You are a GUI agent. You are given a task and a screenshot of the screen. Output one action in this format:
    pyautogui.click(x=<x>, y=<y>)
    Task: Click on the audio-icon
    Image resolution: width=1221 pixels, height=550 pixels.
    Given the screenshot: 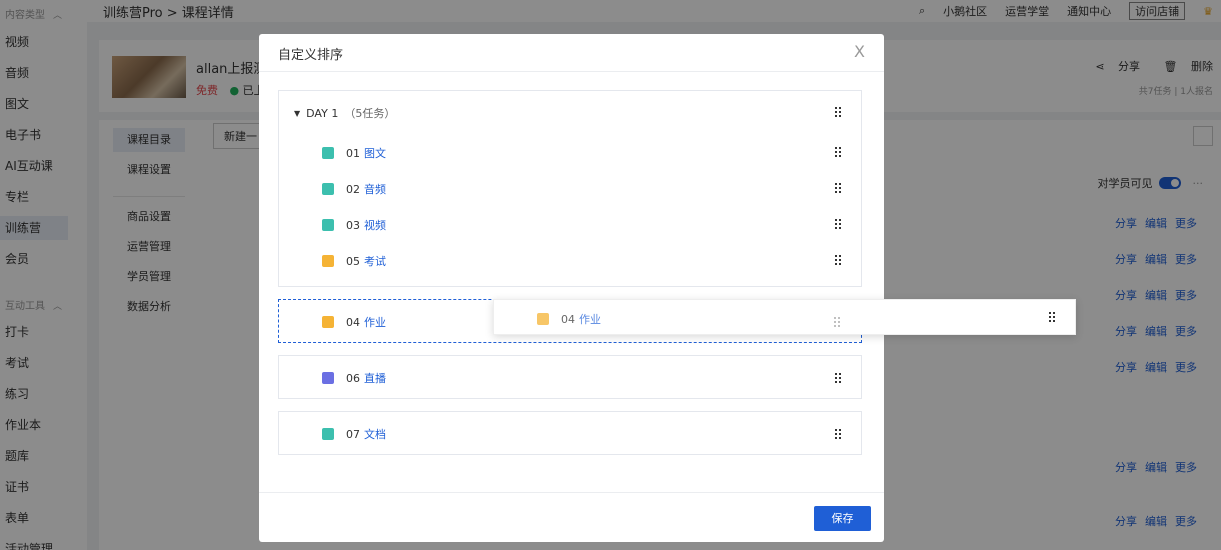 What is the action you would take?
    pyautogui.click(x=328, y=189)
    